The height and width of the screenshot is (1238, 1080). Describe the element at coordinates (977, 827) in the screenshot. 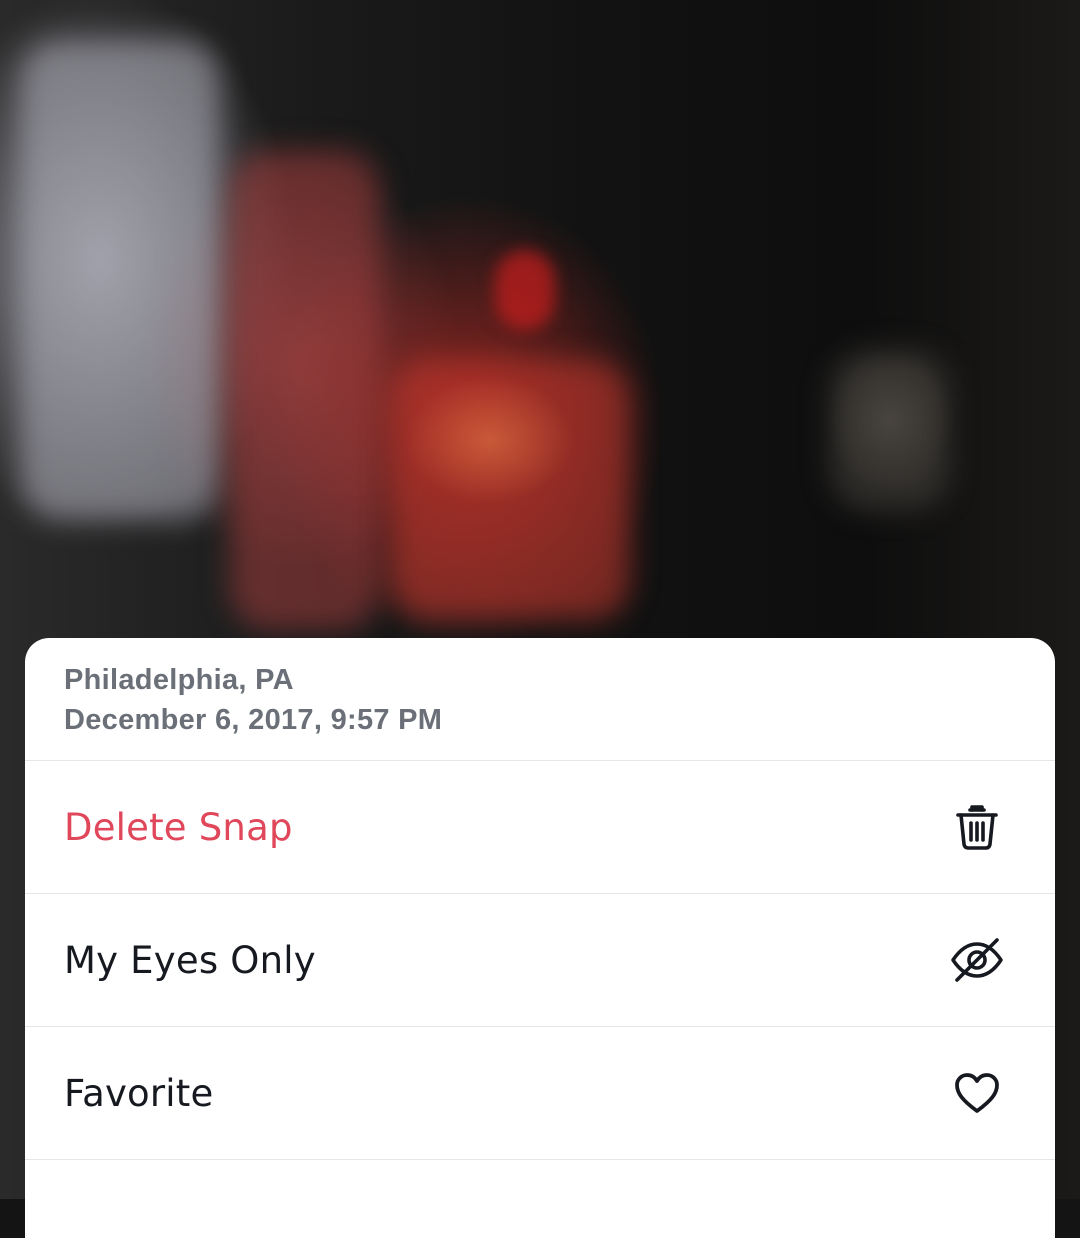

I see `trash-icon` at that location.